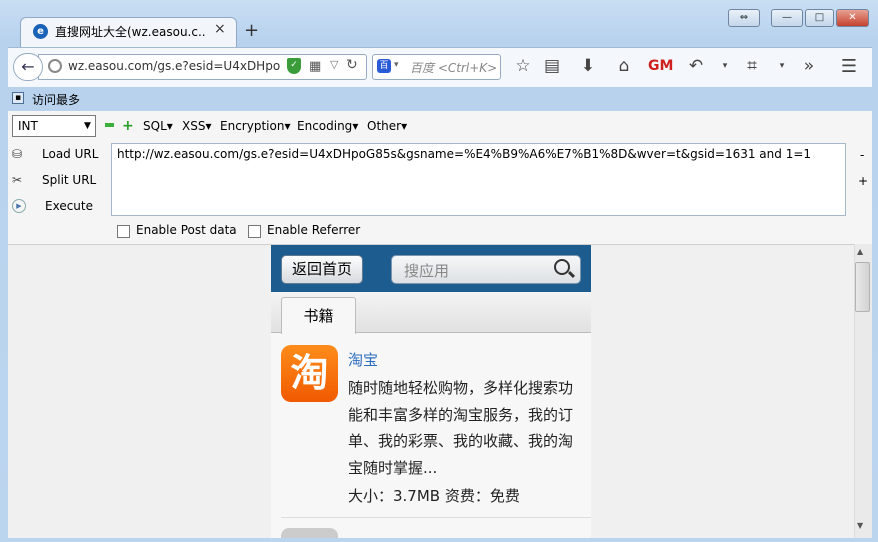 The image size is (878, 542). I want to click on search-input: 百度 <Ctrl+K>, so click(454, 67).